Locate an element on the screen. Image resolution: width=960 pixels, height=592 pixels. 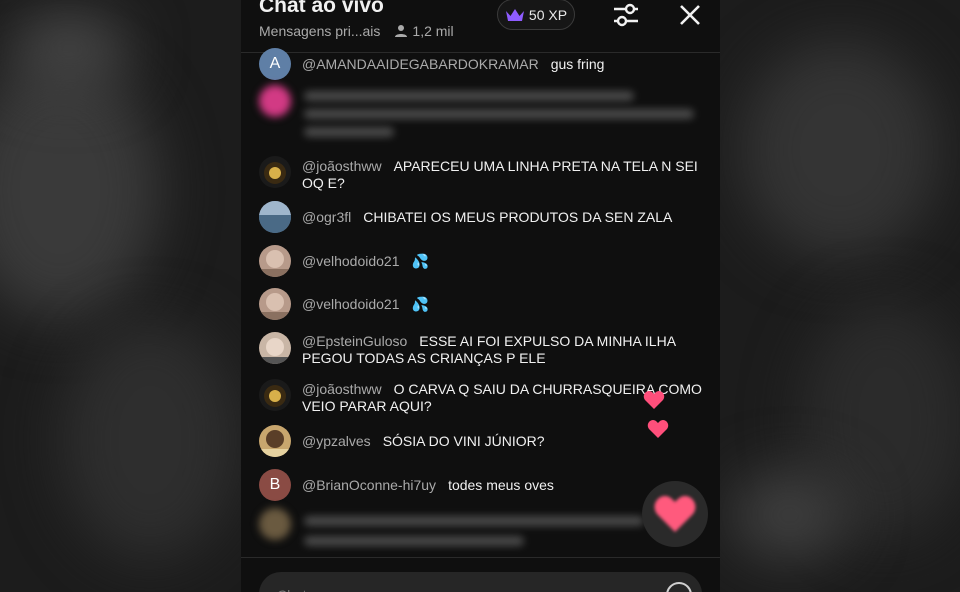
chat-author: @BrianOconne-hi7uy is located at coordinates (369, 485).